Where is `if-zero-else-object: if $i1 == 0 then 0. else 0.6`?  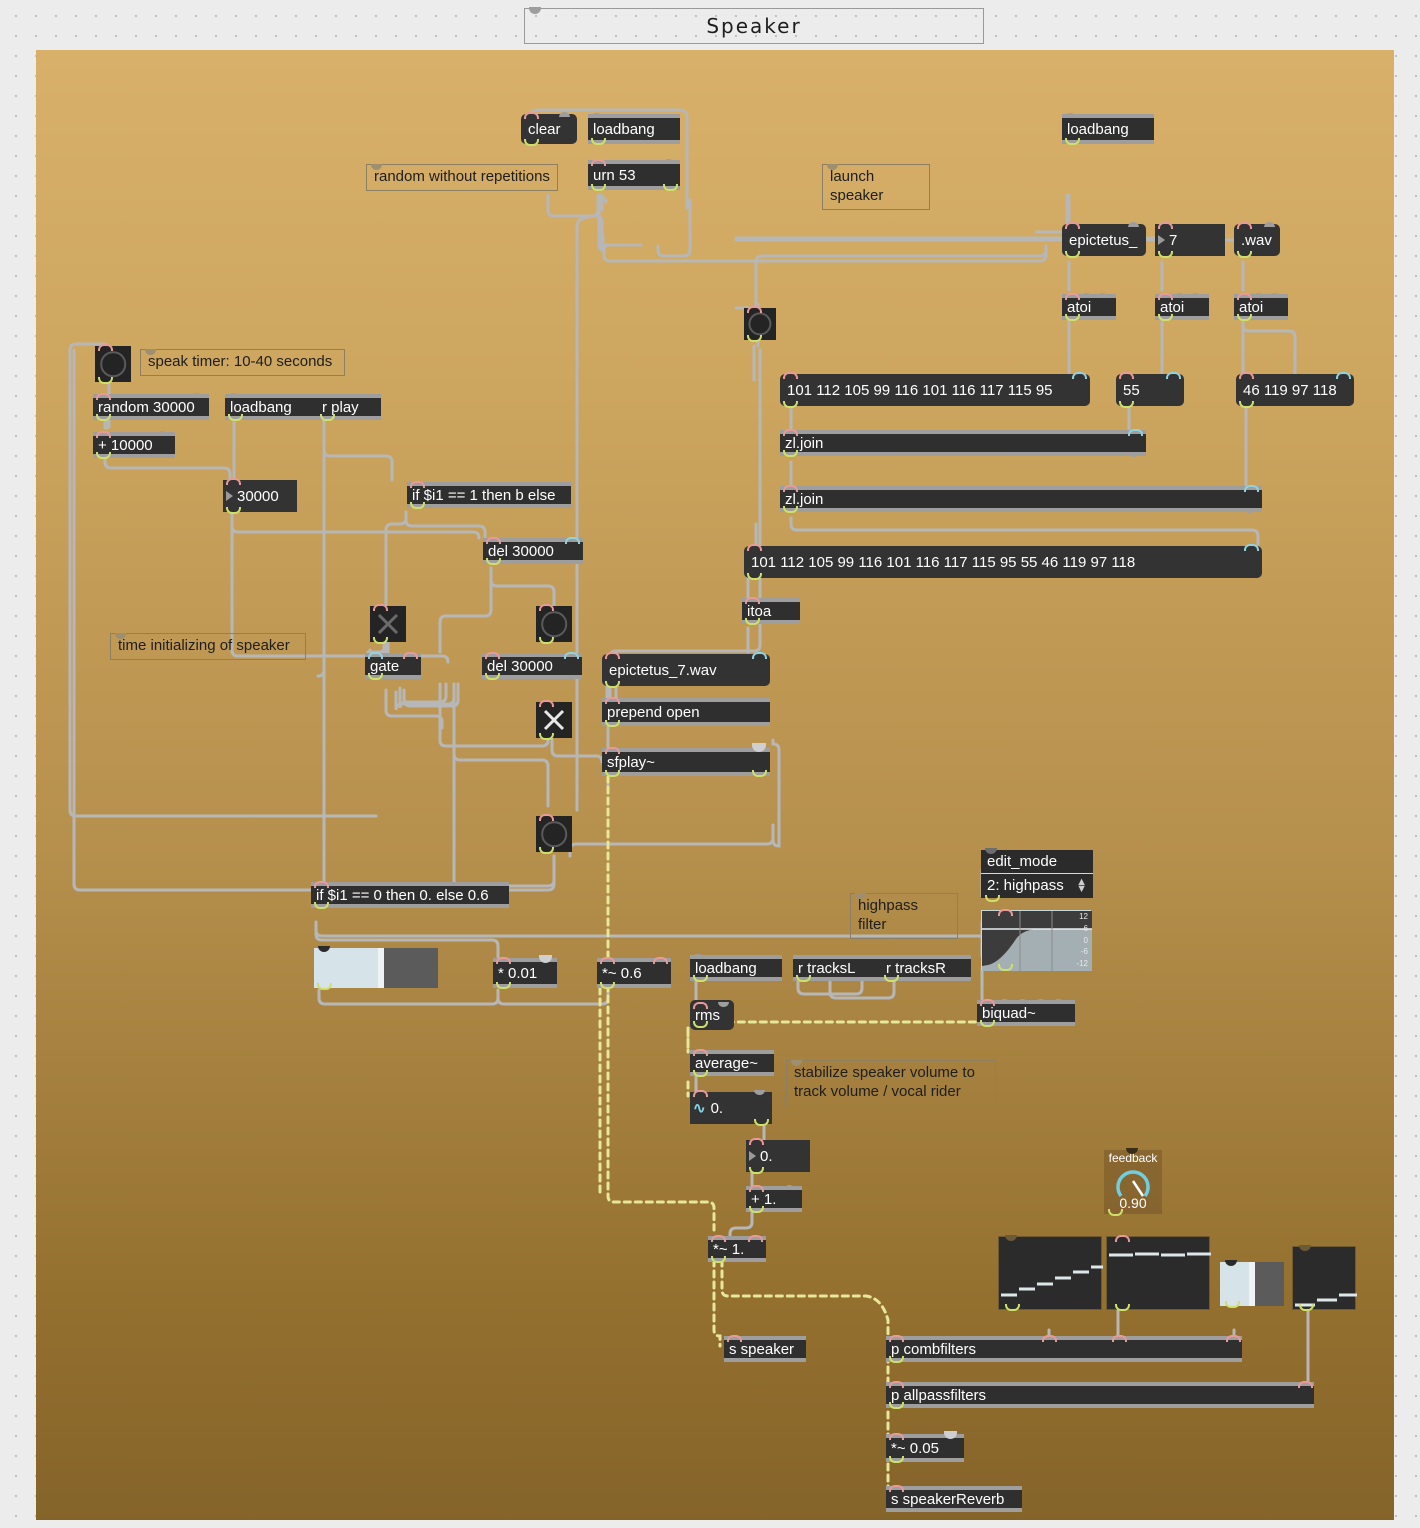
if-zero-else-object: if $i1 == 0 then 0. else 0.6 is located at coordinates (410, 895).